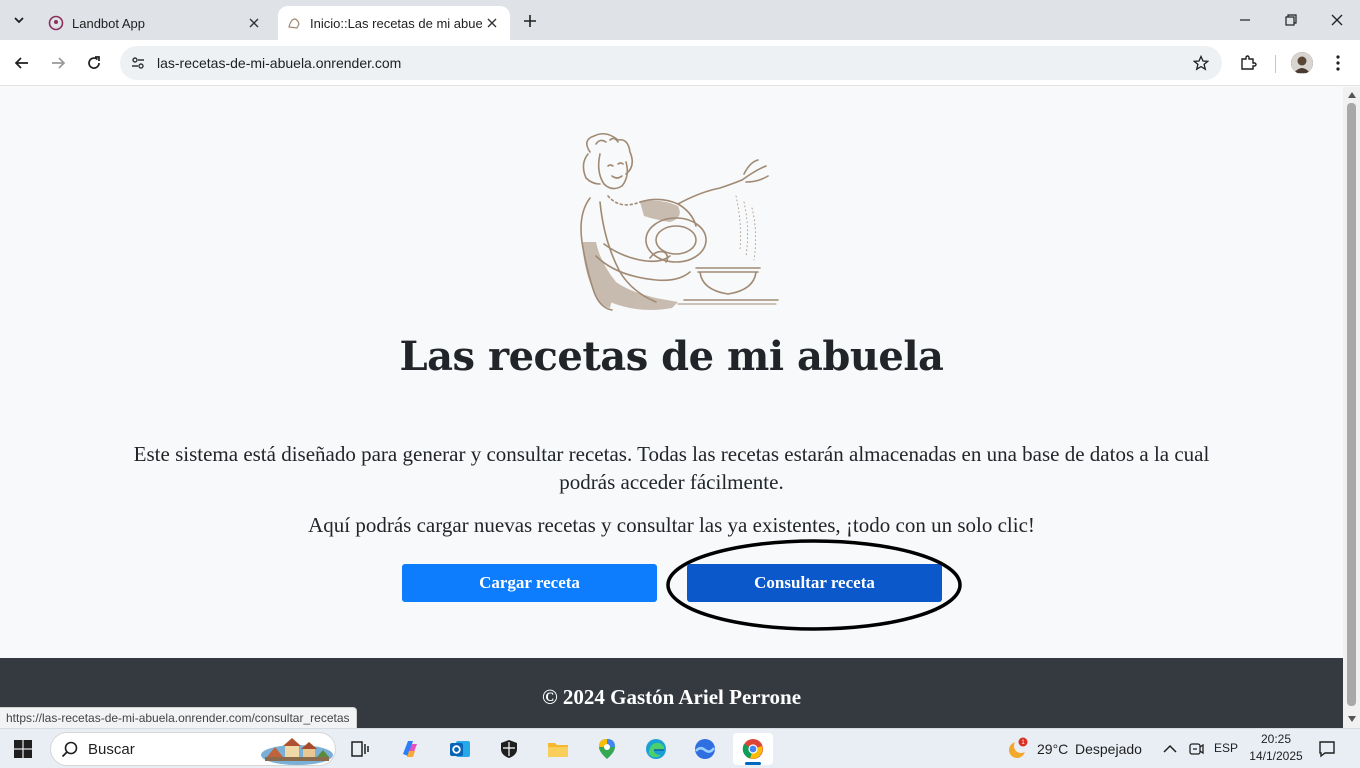 The height and width of the screenshot is (768, 1360). I want to click on address-bar: las-recetas-de-mi-abuela.onrender.com, so click(671, 63).